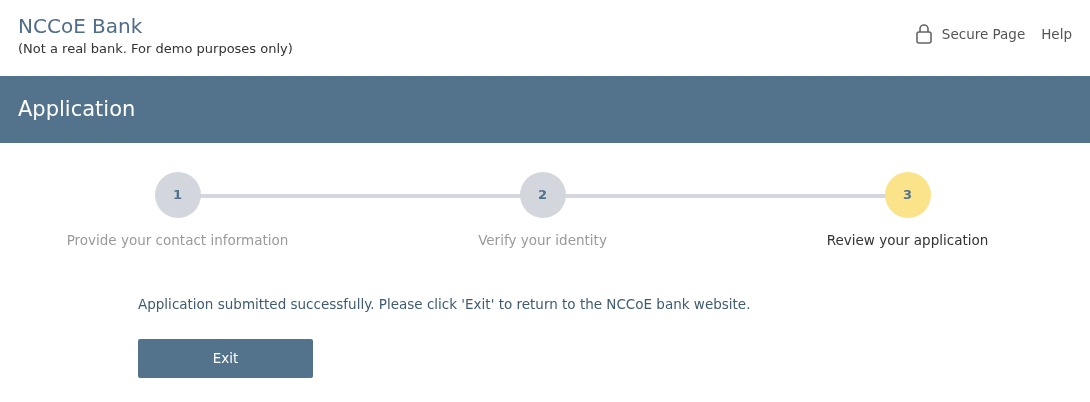 This screenshot has width=1090, height=402. What do you see at coordinates (225, 358) in the screenshot?
I see `exit-button: Exit` at bounding box center [225, 358].